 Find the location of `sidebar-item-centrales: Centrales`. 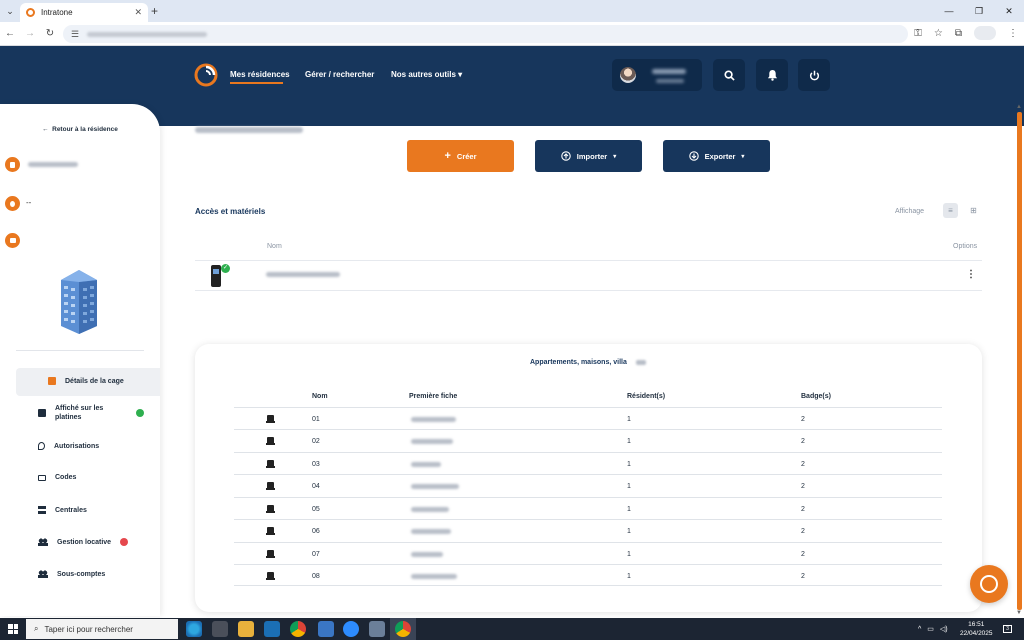

sidebar-item-centrales: Centrales is located at coordinates (62, 510).